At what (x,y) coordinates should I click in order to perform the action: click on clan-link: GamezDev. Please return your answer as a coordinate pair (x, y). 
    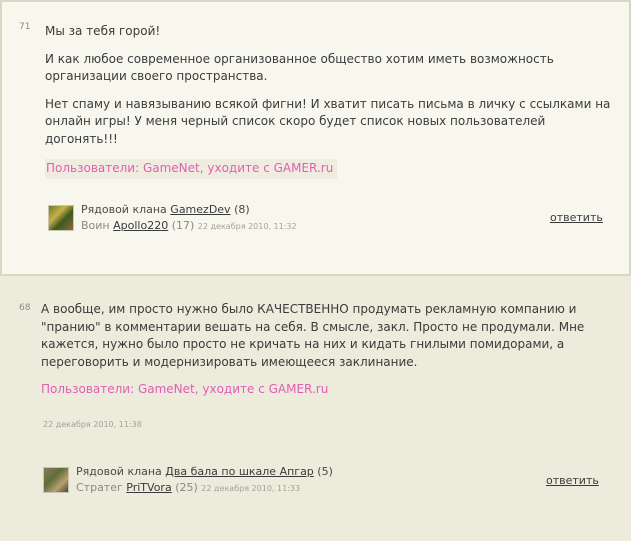
    Looking at the image, I should click on (200, 209).